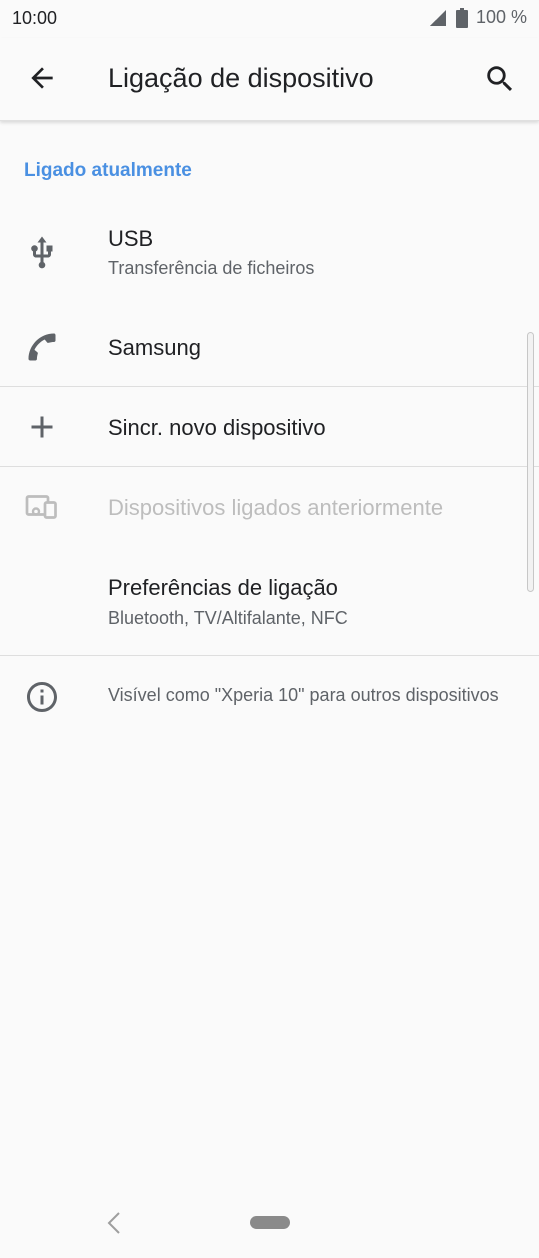 The image size is (539, 1258). I want to click on samsung-title: Samsung, so click(154, 347).